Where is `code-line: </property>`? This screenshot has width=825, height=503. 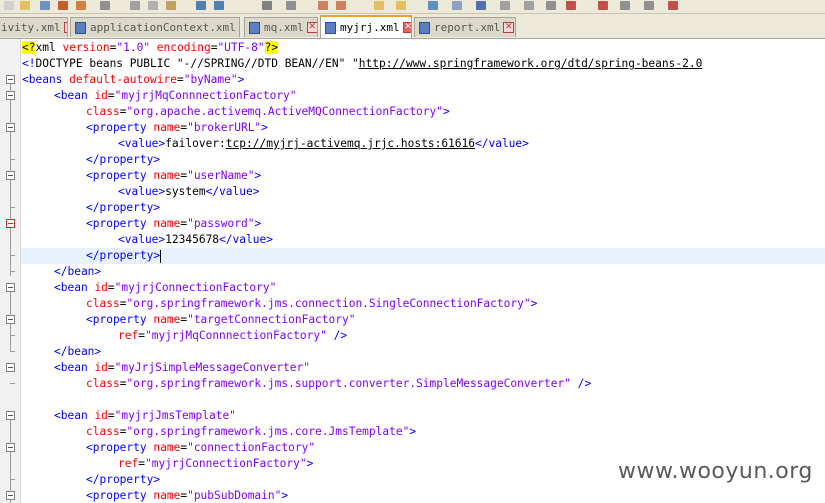
code-line: </property> is located at coordinates (123, 480).